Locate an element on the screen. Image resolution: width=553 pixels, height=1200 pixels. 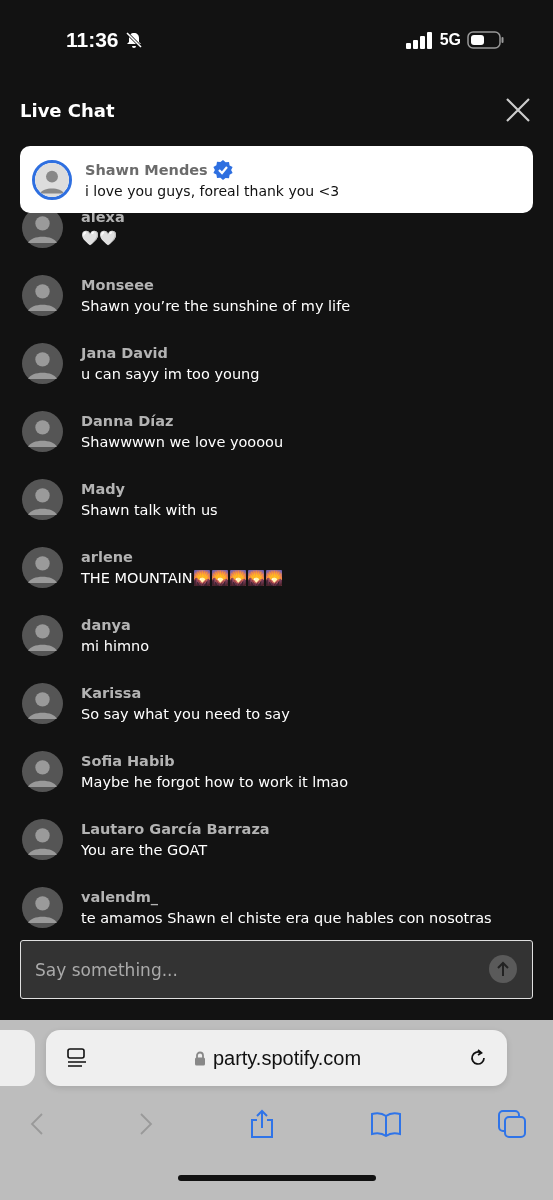
sender-name: danya is located at coordinates (106, 625).